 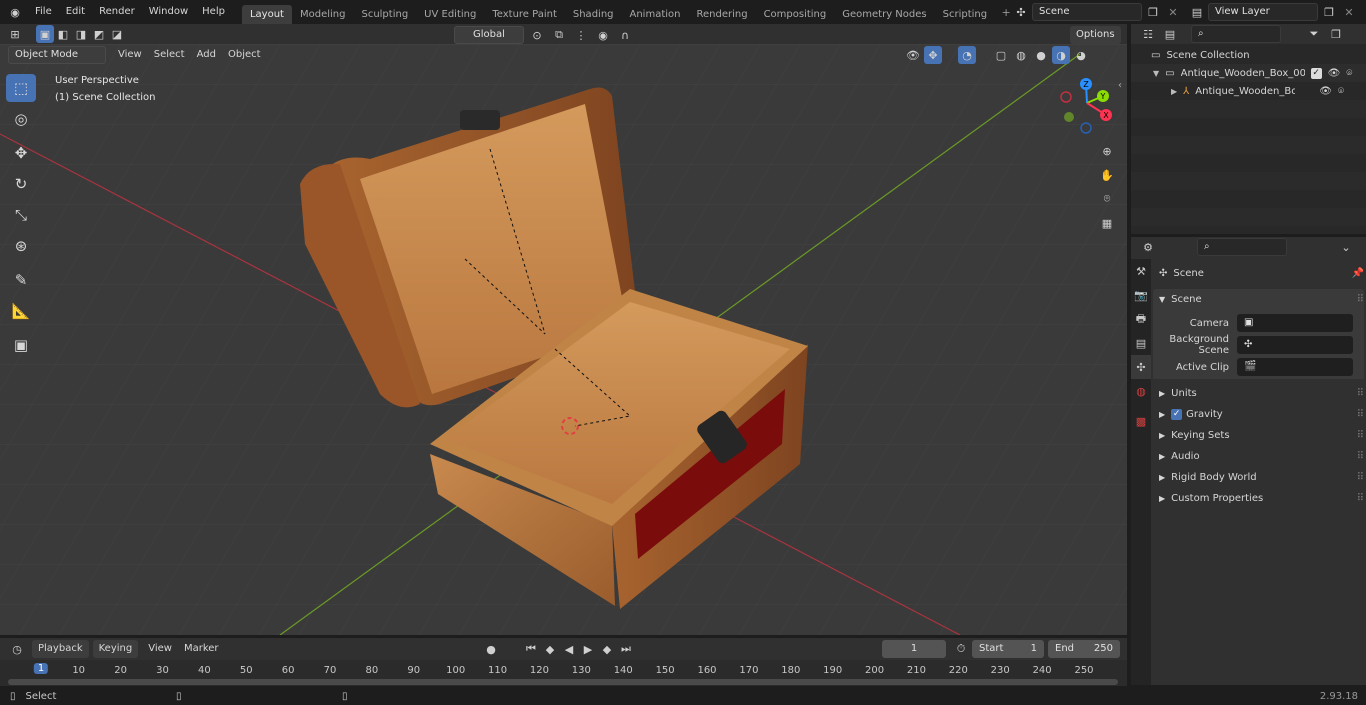 What do you see at coordinates (914, 649) in the screenshot?
I see `current-frame-field: 1` at bounding box center [914, 649].